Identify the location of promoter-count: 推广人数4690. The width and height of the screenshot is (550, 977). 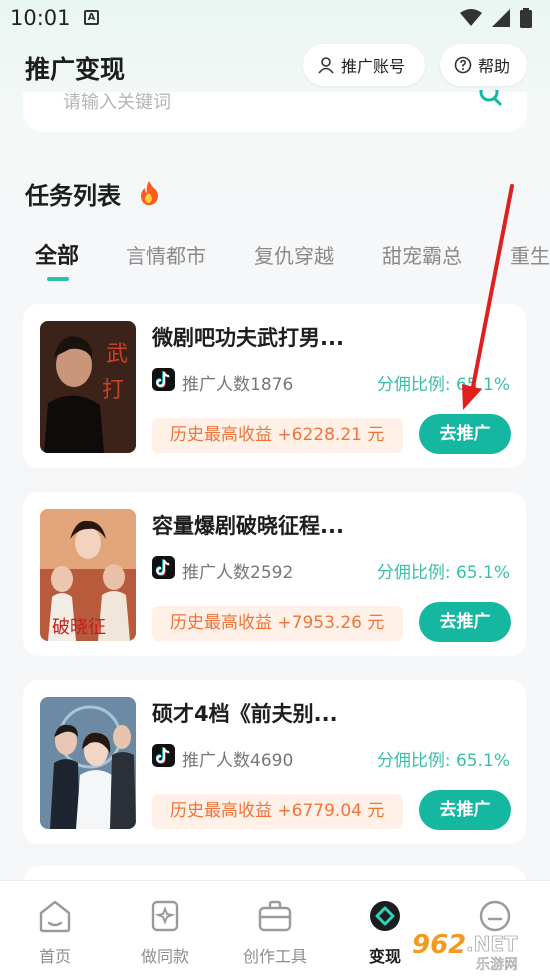
(238, 761).